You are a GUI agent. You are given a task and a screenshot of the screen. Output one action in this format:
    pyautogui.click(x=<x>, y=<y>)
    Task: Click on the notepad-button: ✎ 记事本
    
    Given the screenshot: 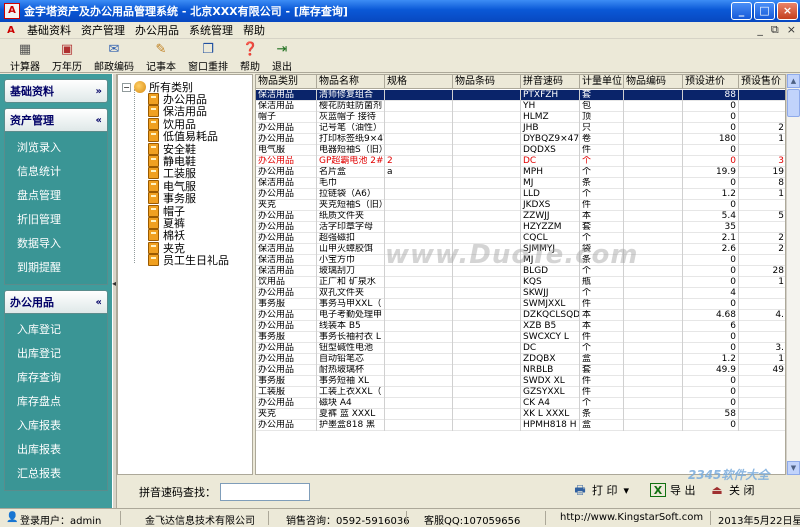 What is the action you would take?
    pyautogui.click(x=161, y=56)
    